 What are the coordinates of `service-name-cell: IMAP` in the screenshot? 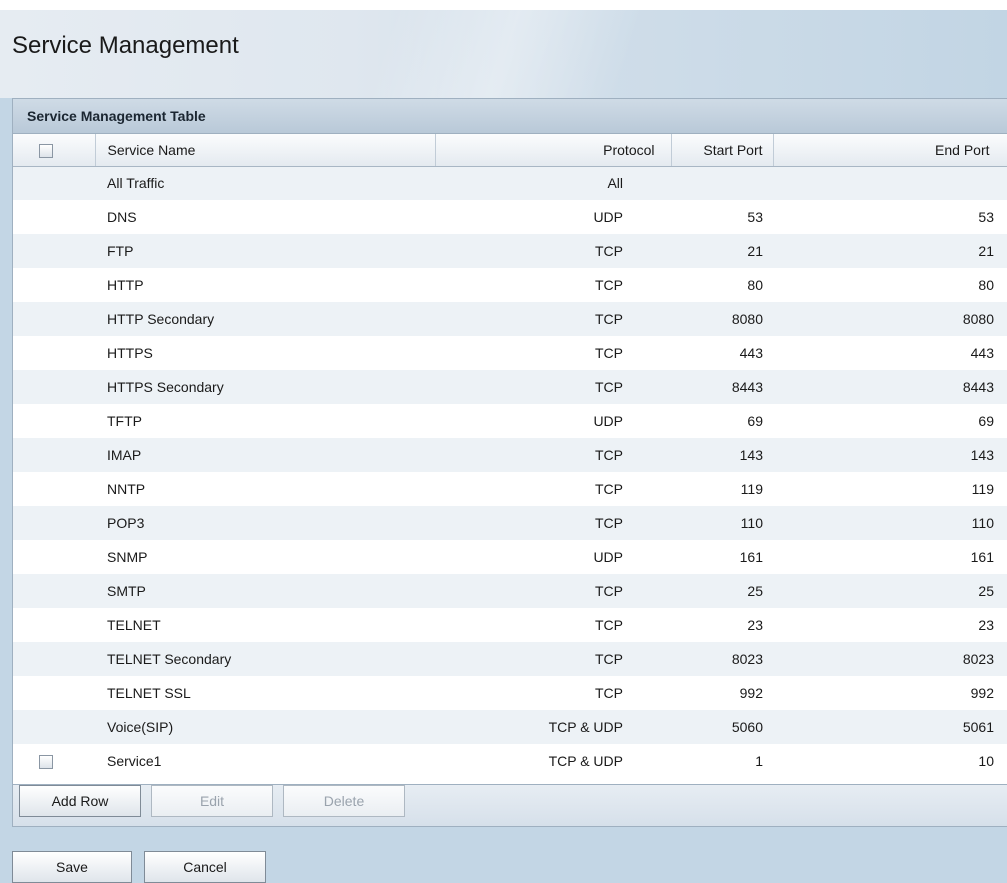 It's located at (124, 455).